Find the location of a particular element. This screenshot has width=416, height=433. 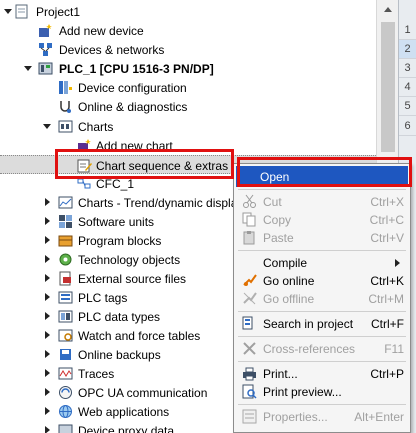

menu-item-search-project: Search in project Ctrl+F is located at coordinates (322, 323).